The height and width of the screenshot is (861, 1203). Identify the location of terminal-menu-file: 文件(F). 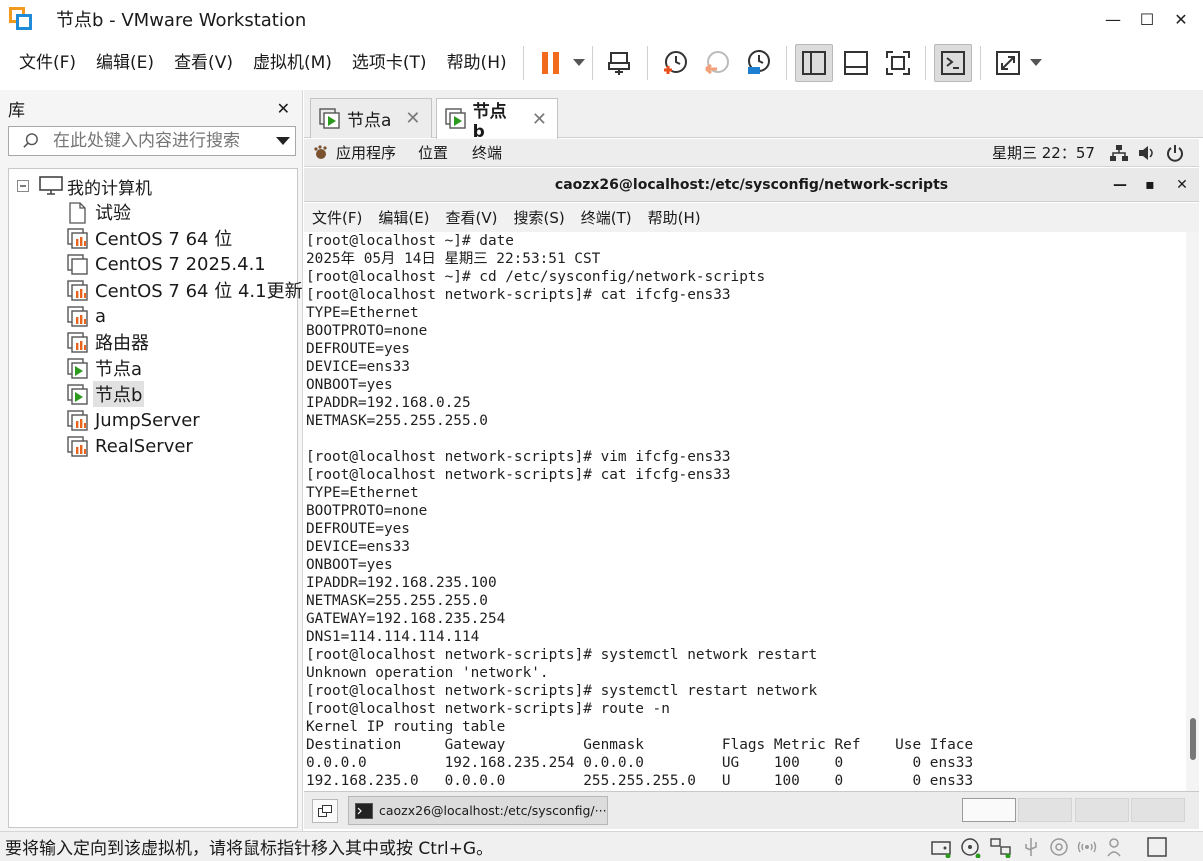
(337, 217).